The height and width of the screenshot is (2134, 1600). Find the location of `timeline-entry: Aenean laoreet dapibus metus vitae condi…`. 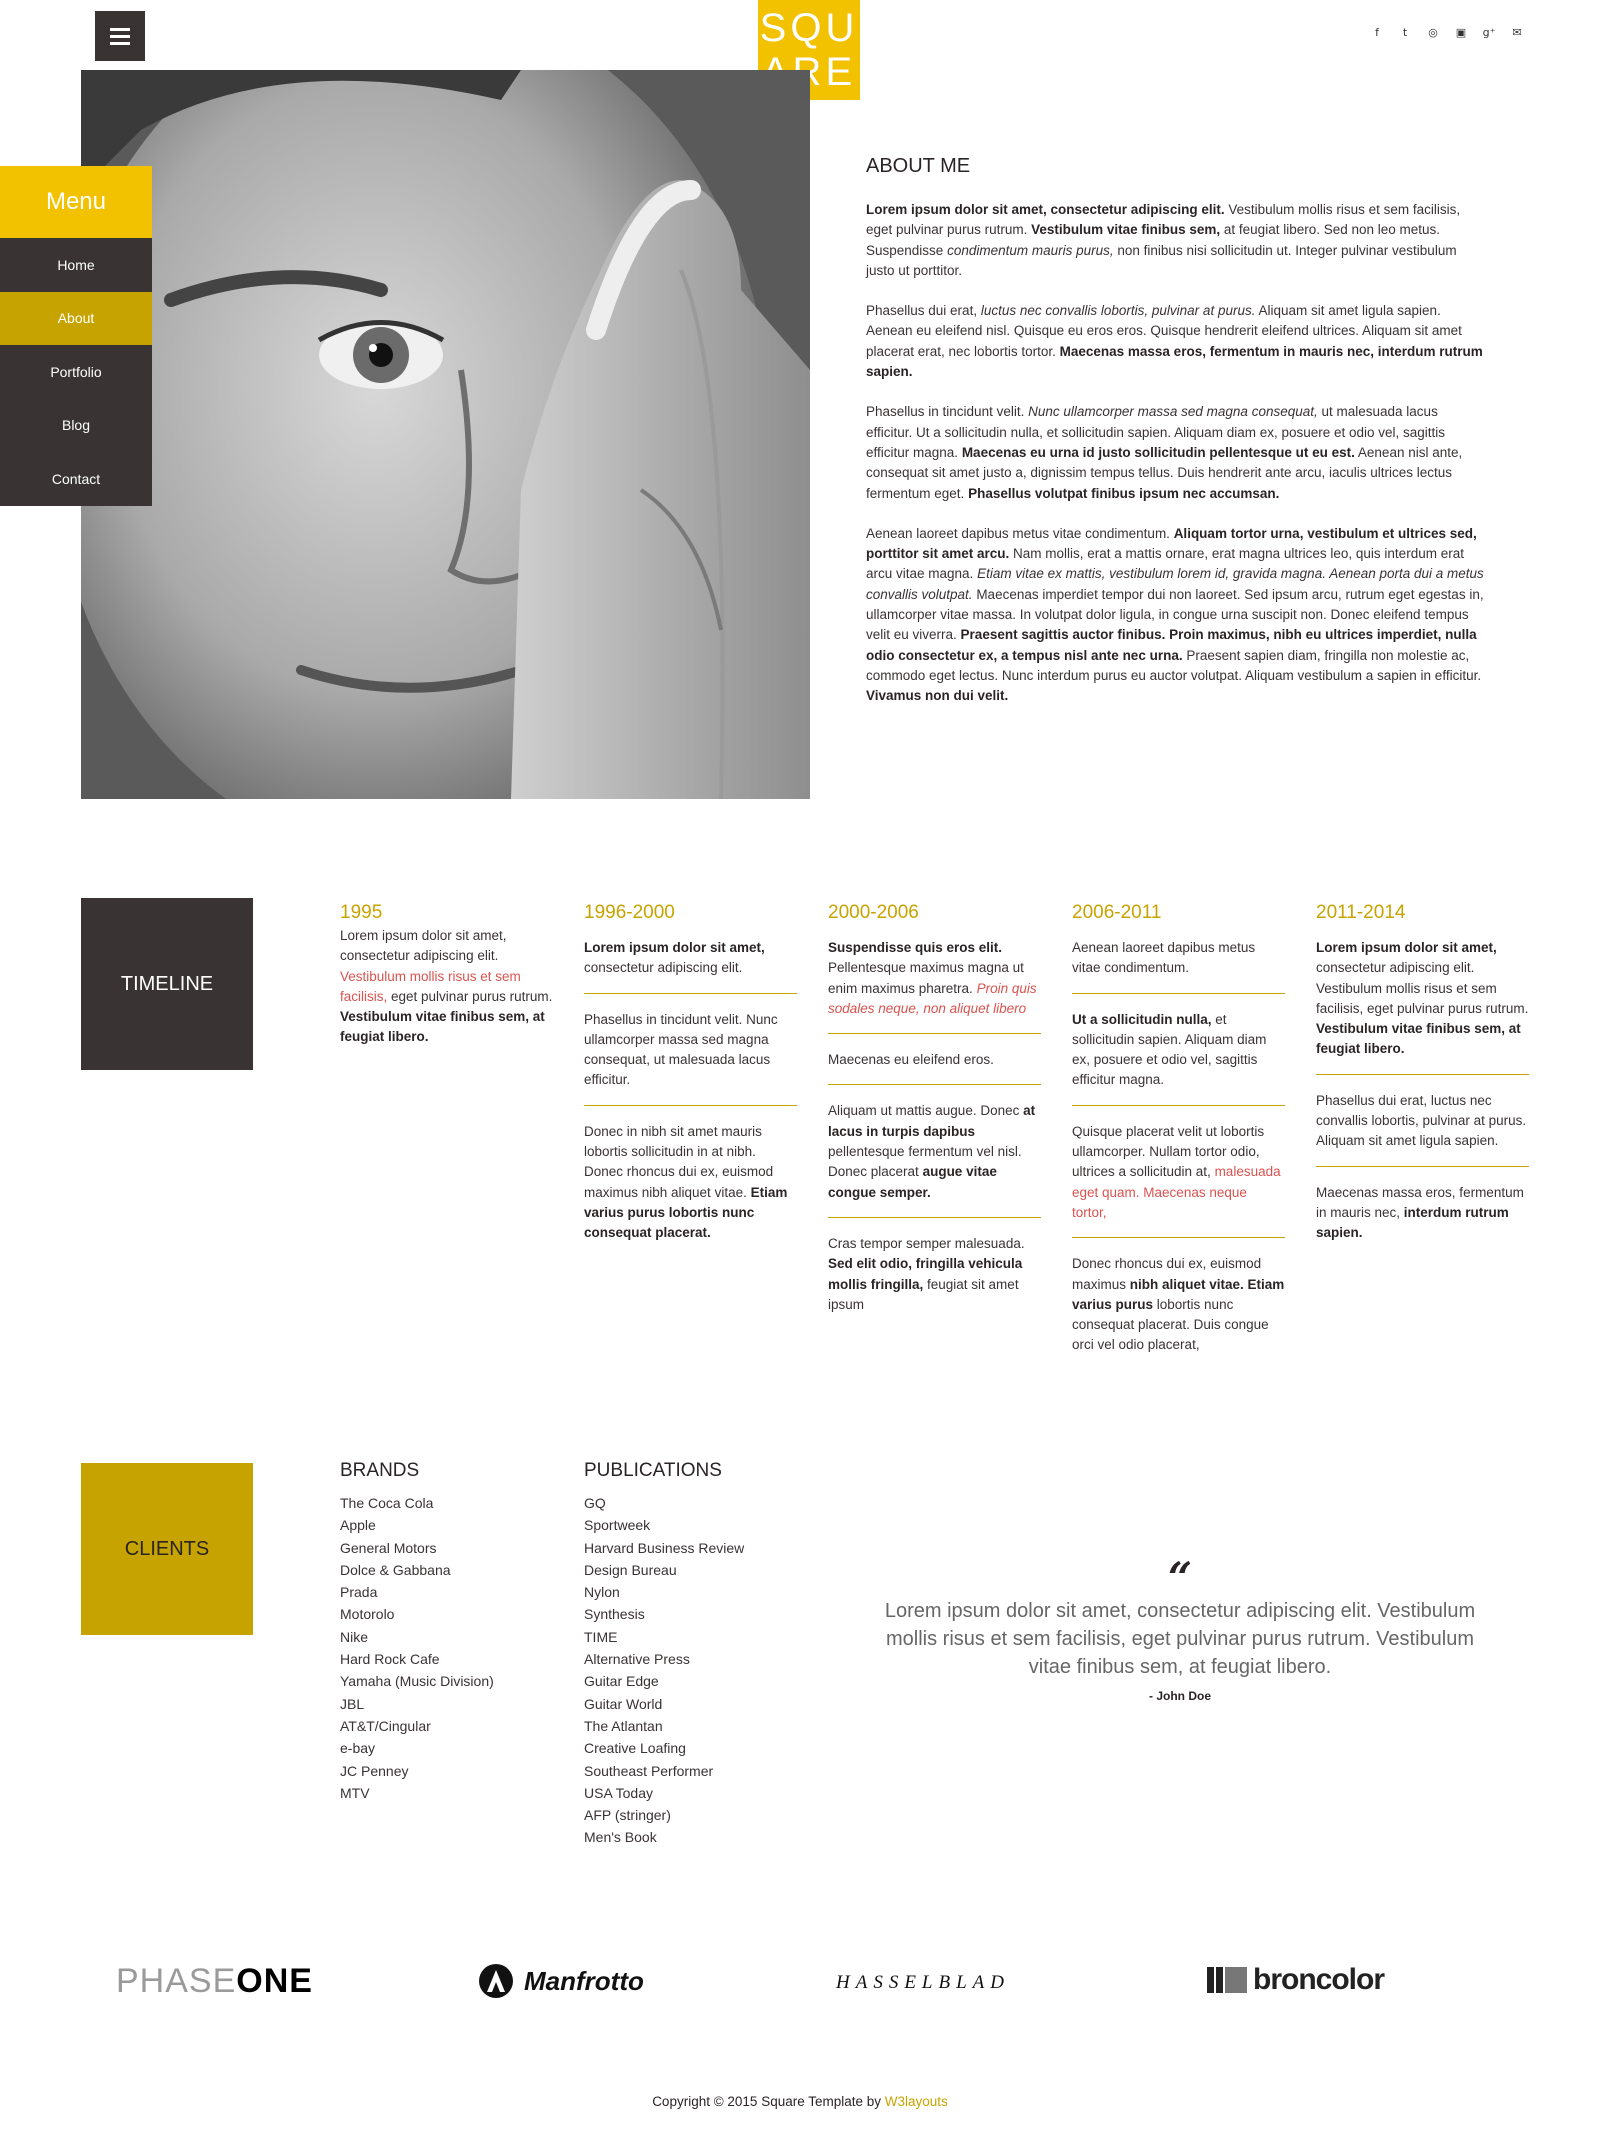

timeline-entry: Aenean laoreet dapibus metus vitae condi… is located at coordinates (1178, 966).